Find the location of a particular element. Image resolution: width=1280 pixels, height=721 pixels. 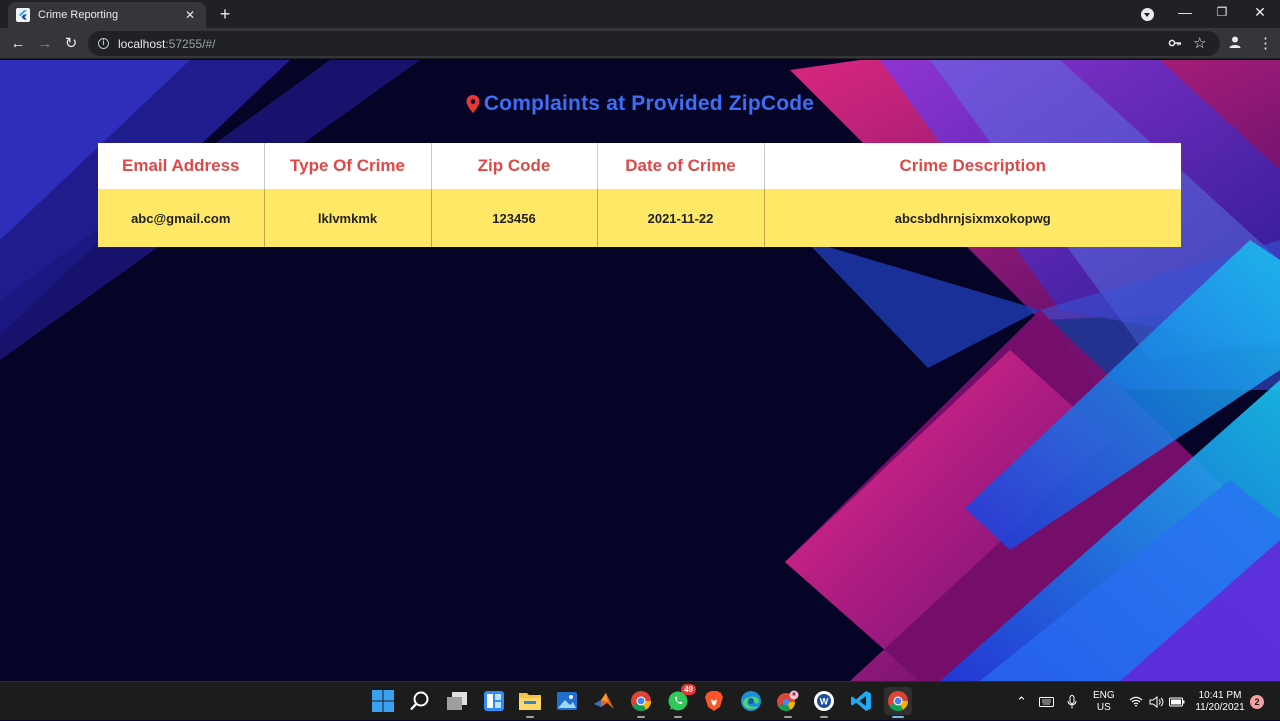

matlab-icon is located at coordinates (604, 701).